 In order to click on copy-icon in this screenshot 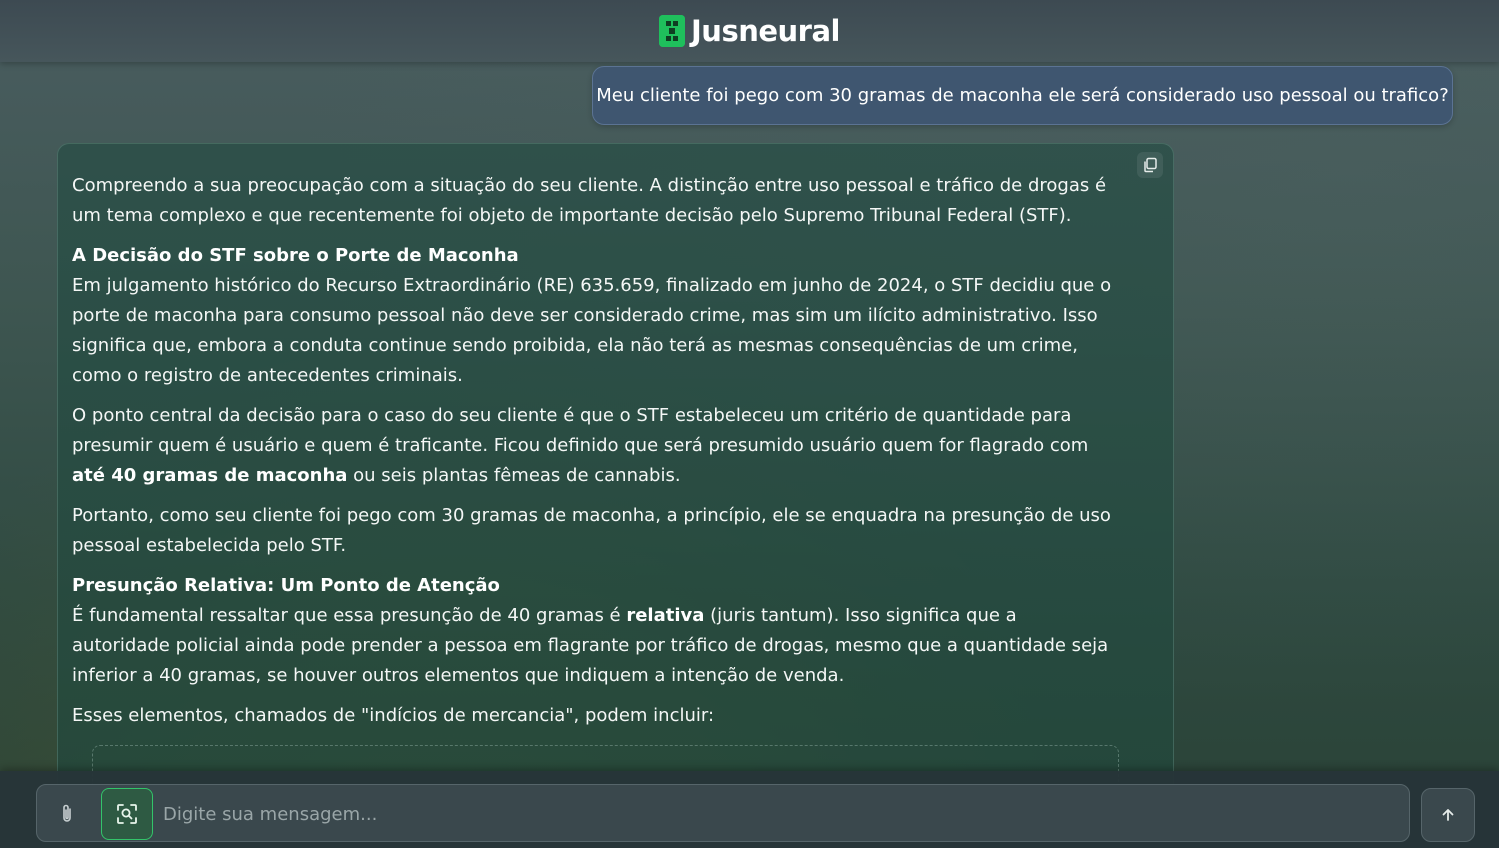, I will do `click(1150, 165)`.